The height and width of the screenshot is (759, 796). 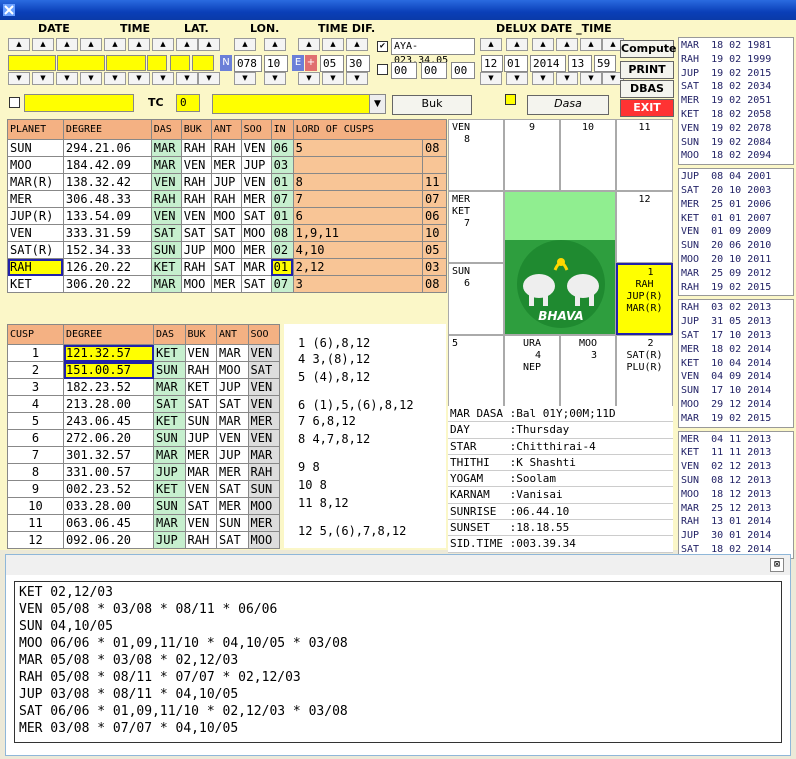 What do you see at coordinates (143, 421) in the screenshot?
I see `cusp-row: 5 243.06.45 KET SUN MAR MER` at bounding box center [143, 421].